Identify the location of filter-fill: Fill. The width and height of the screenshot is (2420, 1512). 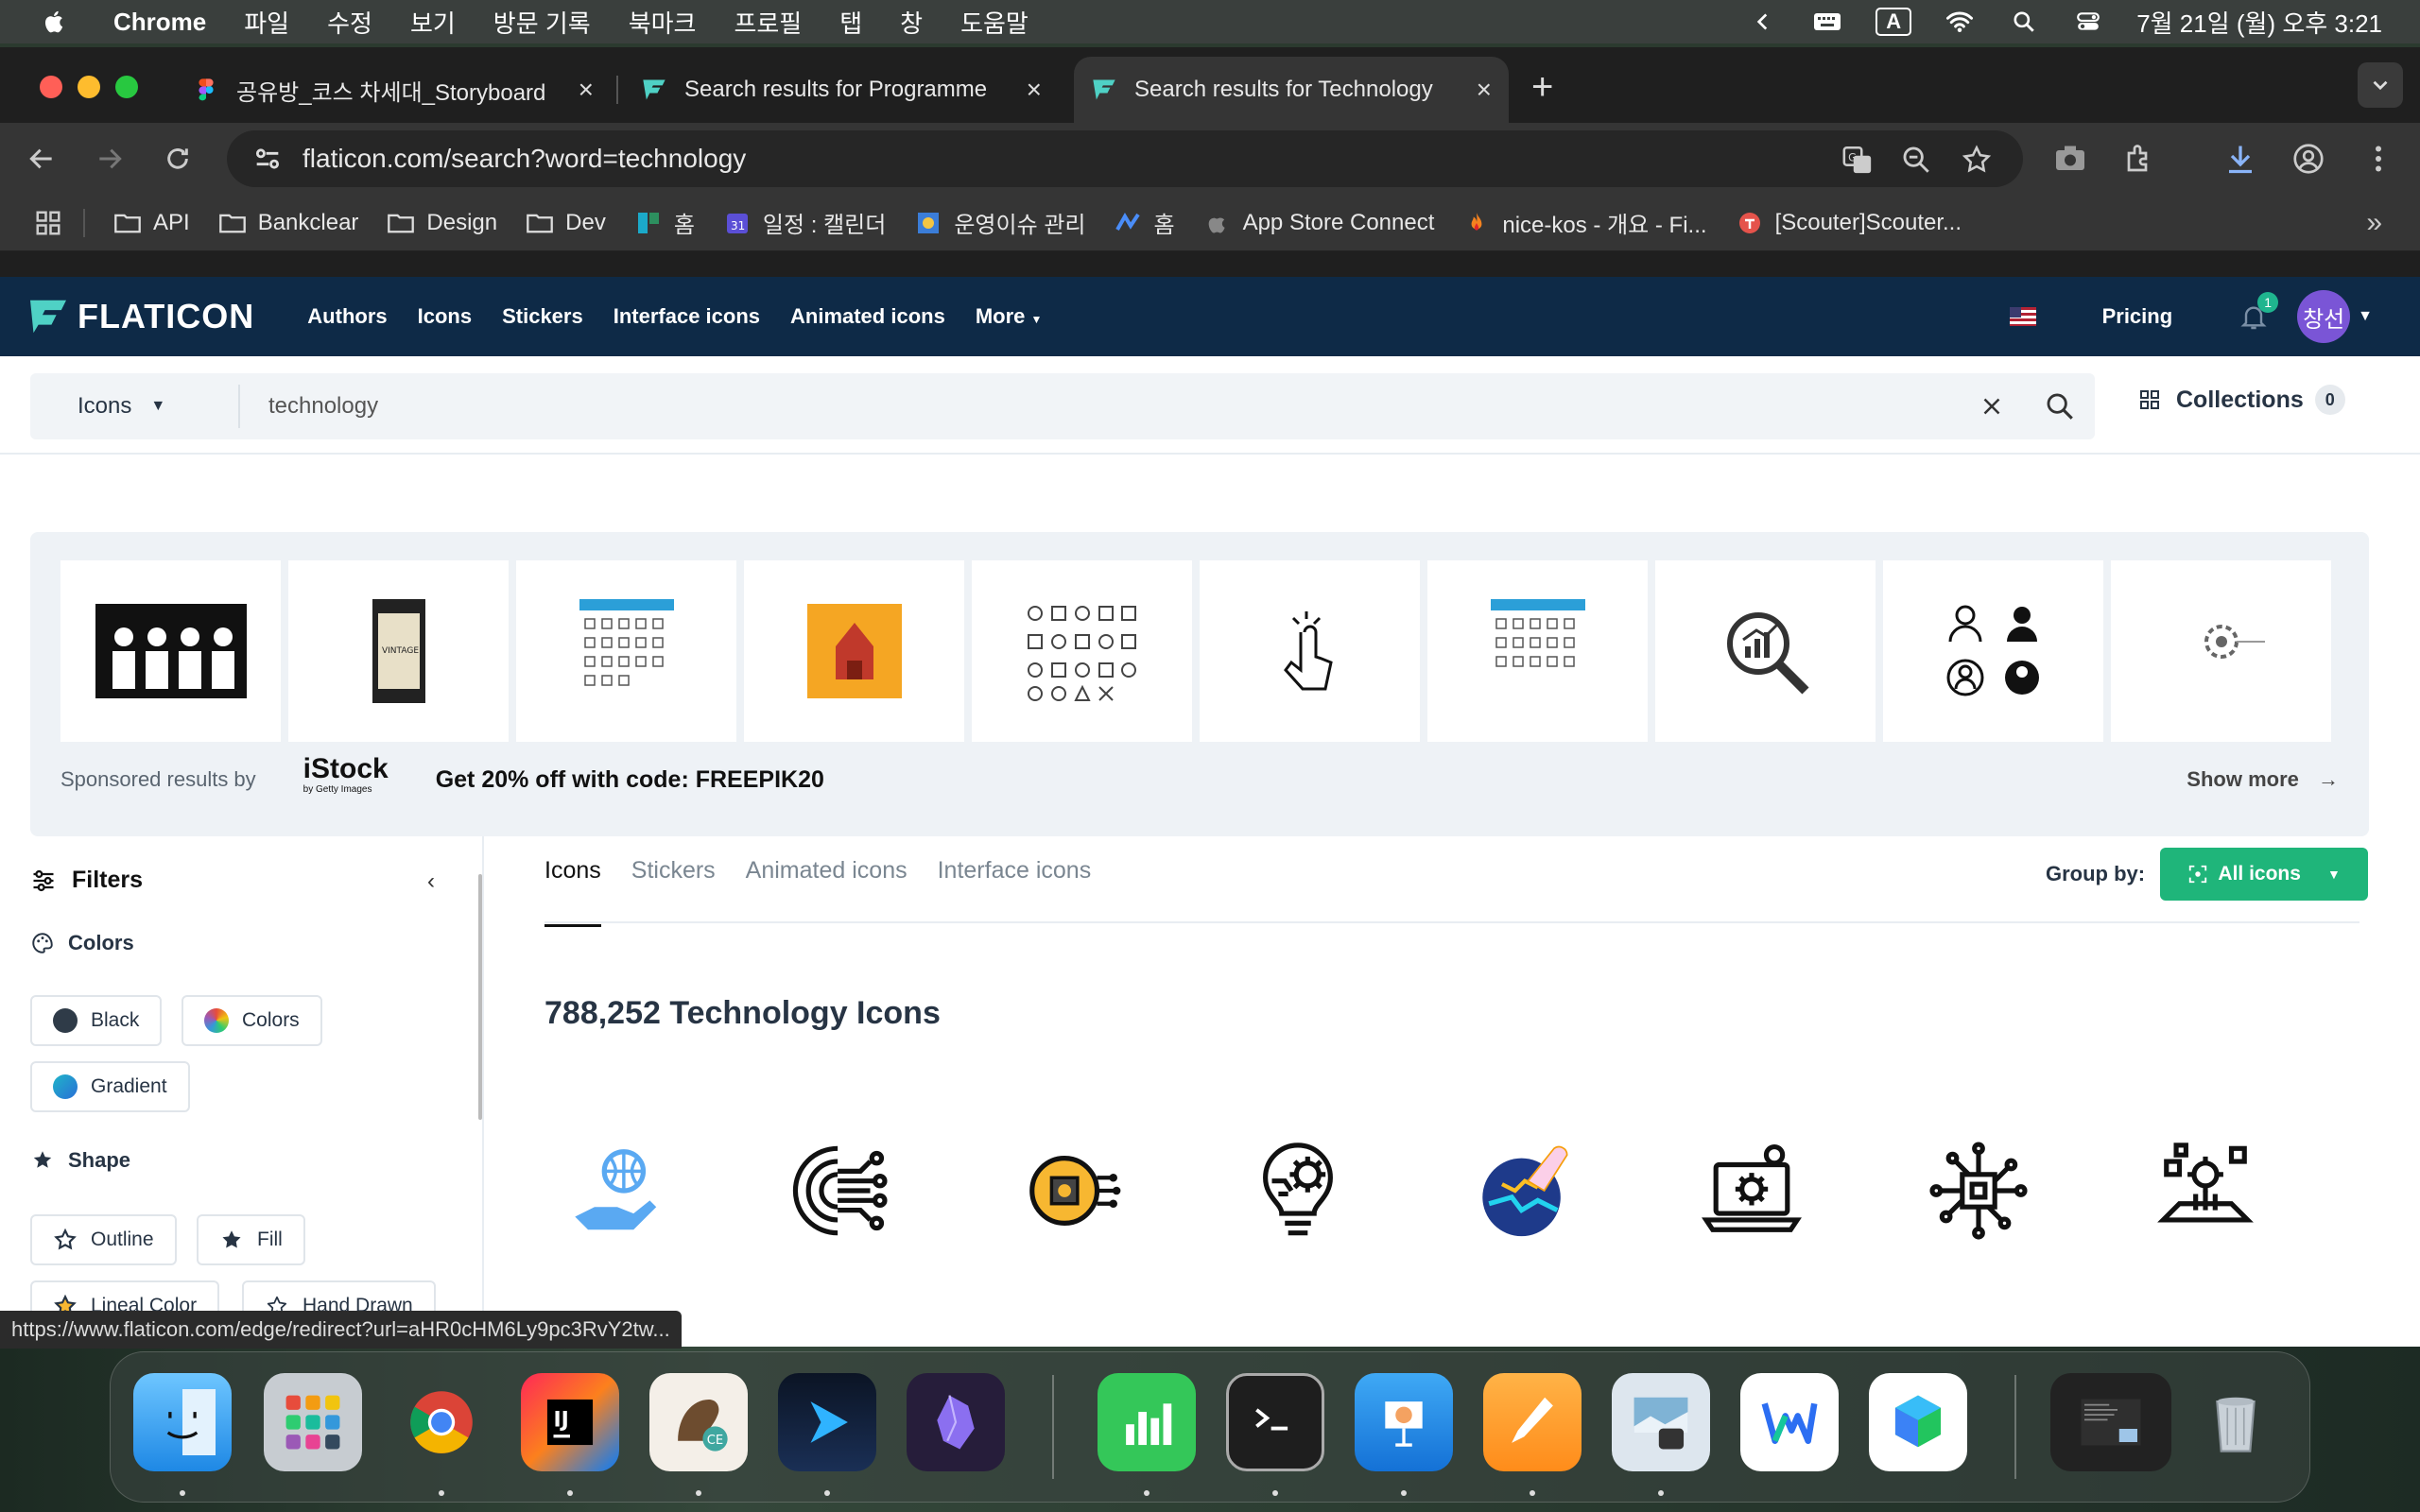
(251, 1239).